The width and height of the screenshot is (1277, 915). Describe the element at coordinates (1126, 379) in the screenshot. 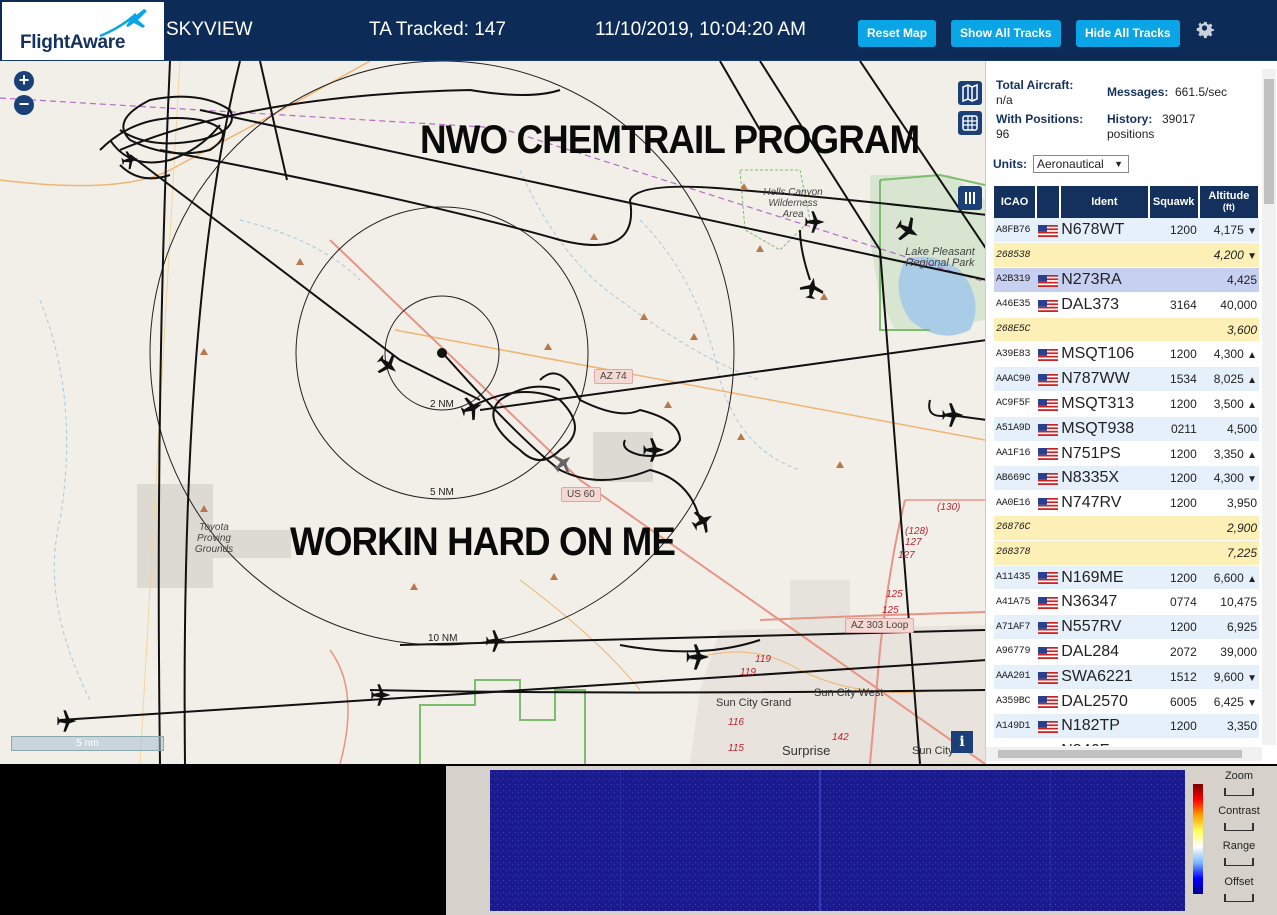

I see `table-row: AAAC90 N787WW 1534 8,025 ▲` at that location.